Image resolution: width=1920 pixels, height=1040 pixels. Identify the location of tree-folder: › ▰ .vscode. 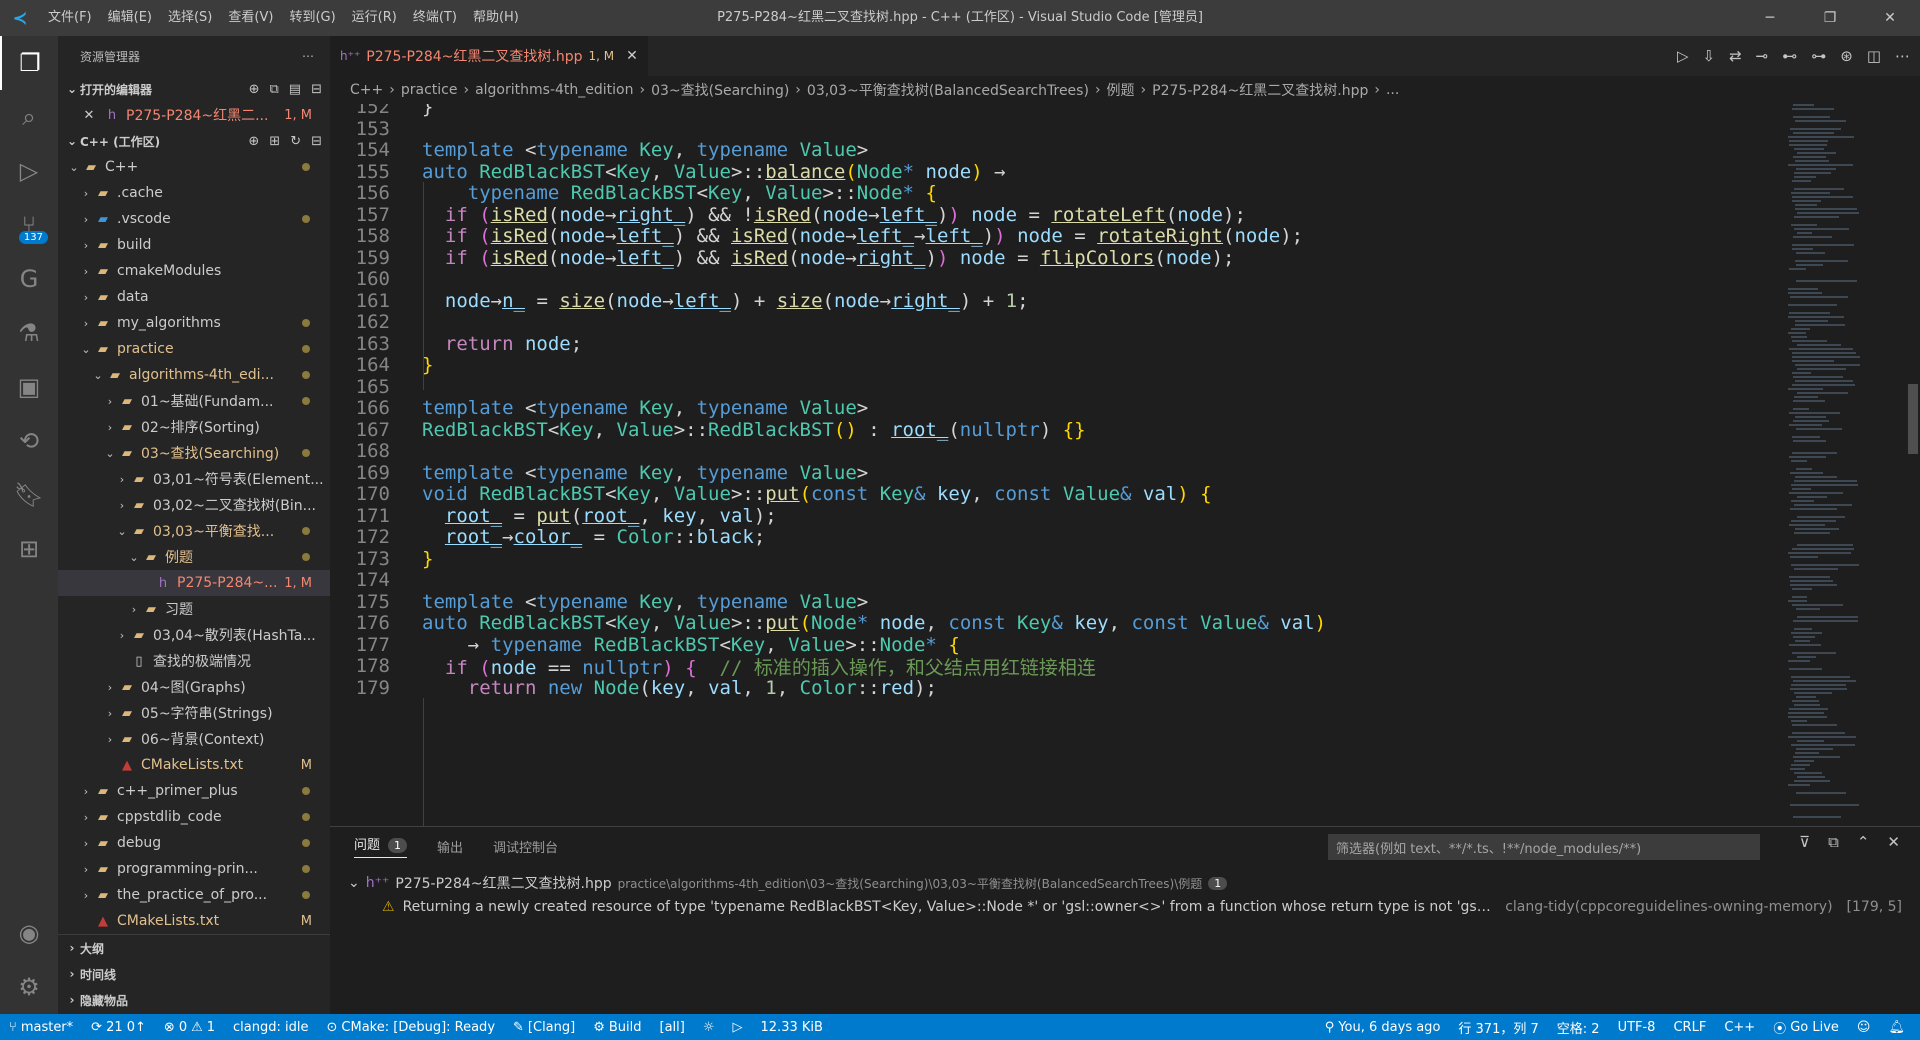
(194, 219).